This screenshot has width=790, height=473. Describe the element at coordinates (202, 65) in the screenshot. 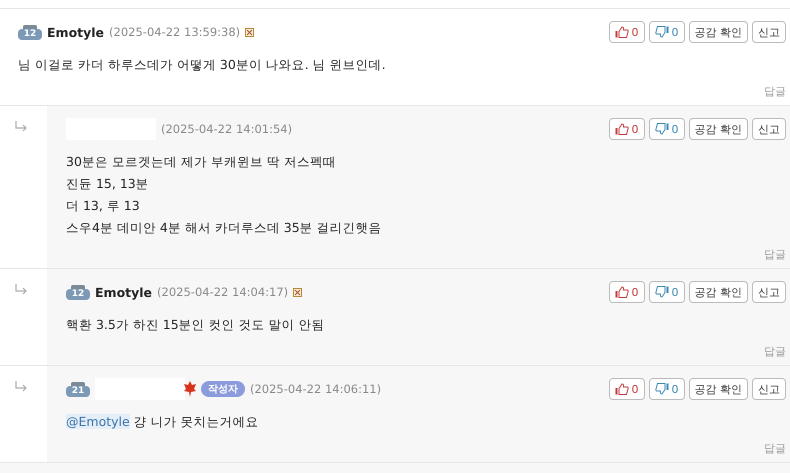

I see `comment-text: 님 이걸로 카더 하루스데가 어떻게 30분이 나와요. 님 윈브인데.` at that location.